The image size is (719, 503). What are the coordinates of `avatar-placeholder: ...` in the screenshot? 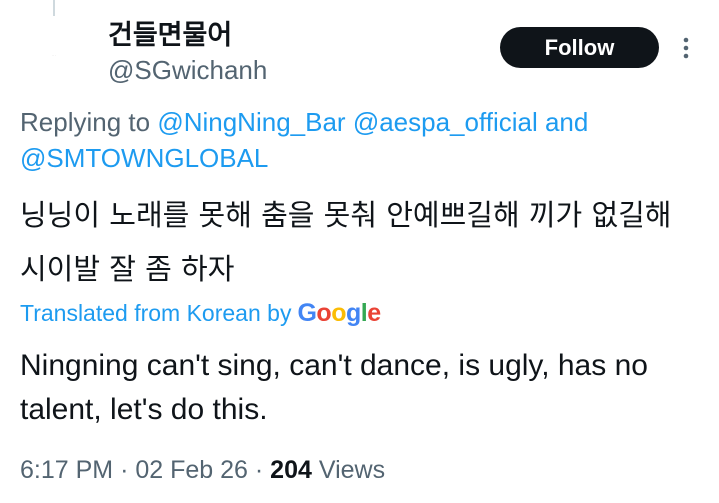 It's located at (54, 54).